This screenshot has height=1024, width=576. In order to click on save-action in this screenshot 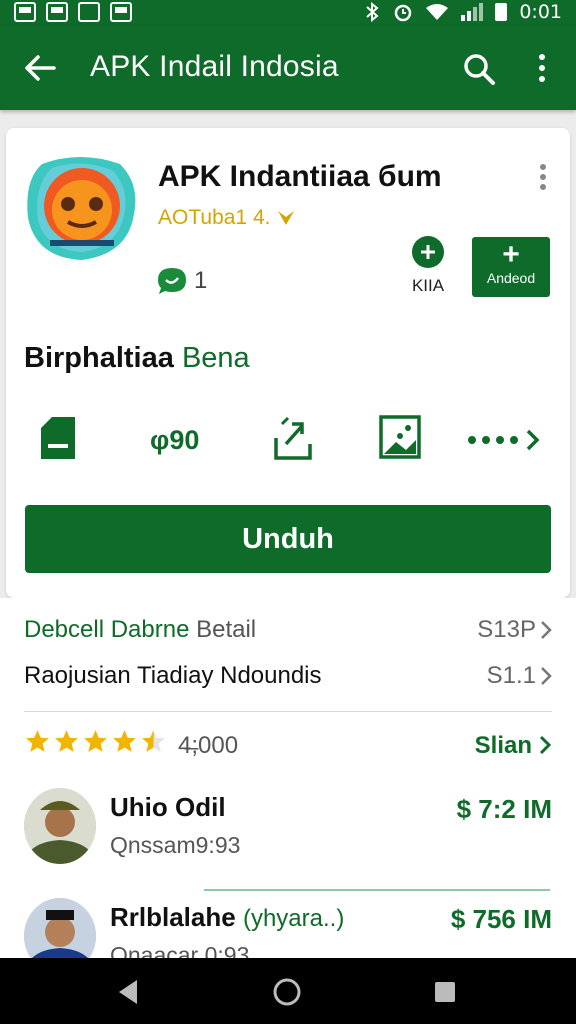, I will do `click(58, 440)`.